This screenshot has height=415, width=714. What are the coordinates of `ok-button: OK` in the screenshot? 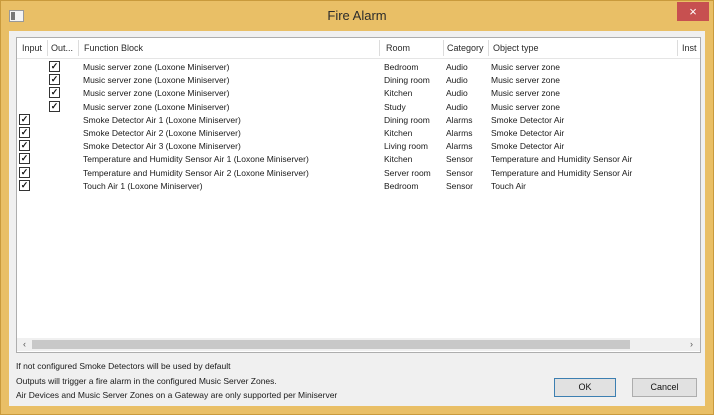 It's located at (585, 387).